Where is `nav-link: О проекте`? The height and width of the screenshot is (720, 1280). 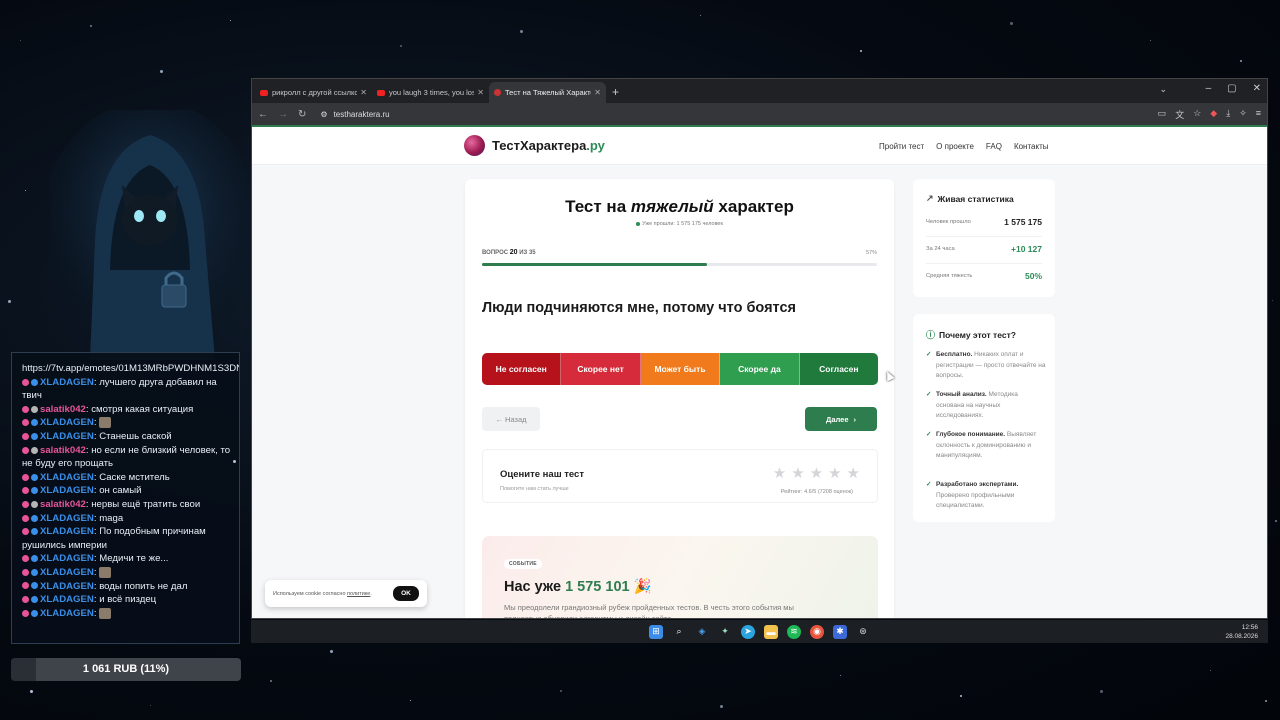
nav-link: О проекте is located at coordinates (955, 146).